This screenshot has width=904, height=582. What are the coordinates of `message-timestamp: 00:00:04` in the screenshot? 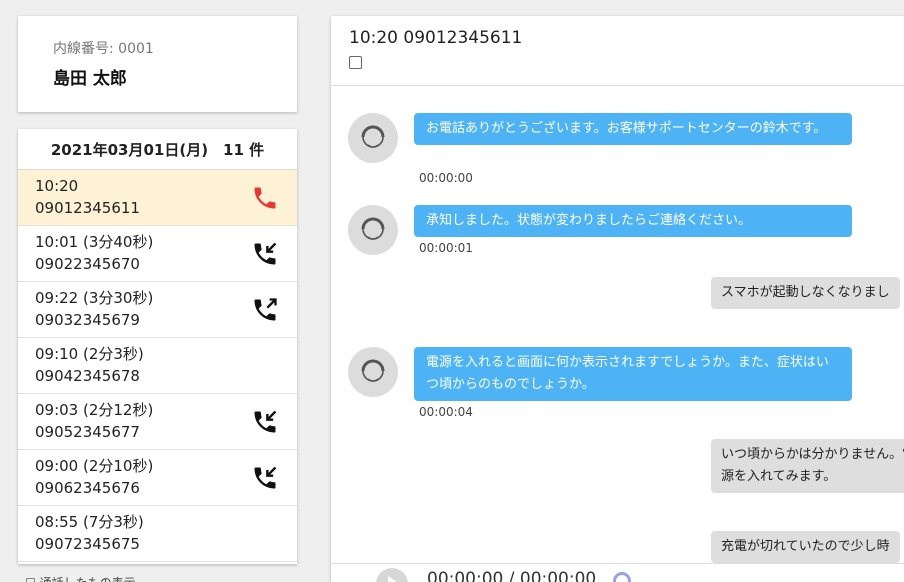 It's located at (446, 412).